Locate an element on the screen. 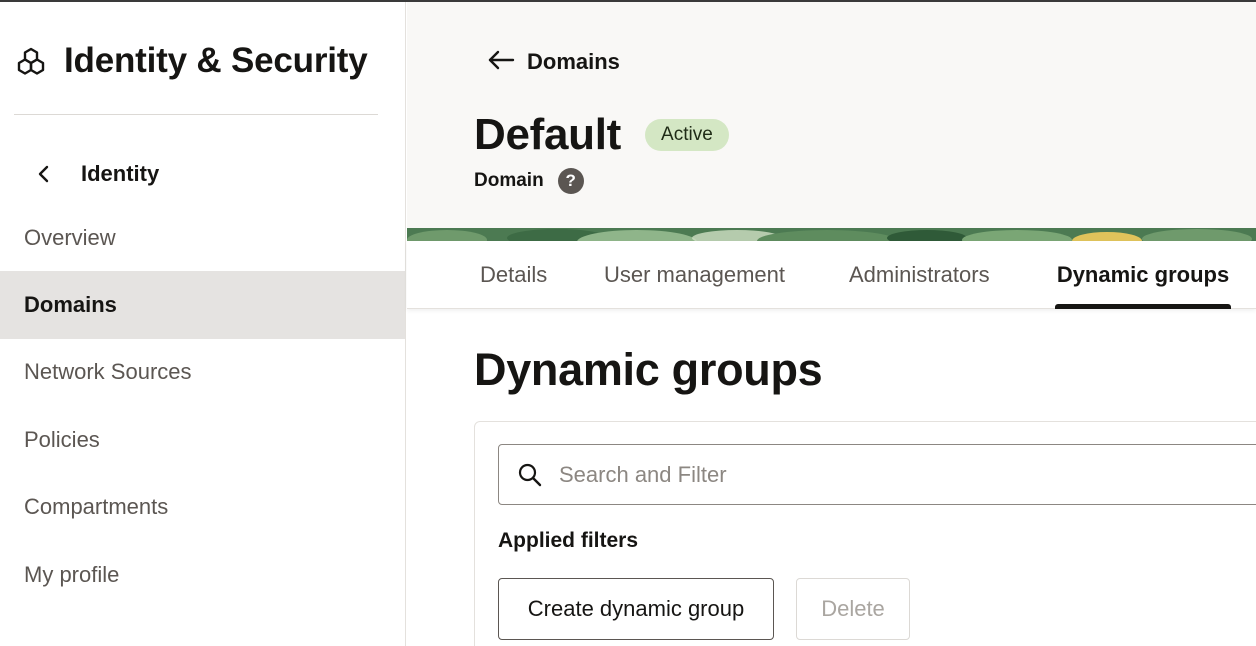 The image size is (1256, 646). tab-user-management: User management is located at coordinates (694, 275).